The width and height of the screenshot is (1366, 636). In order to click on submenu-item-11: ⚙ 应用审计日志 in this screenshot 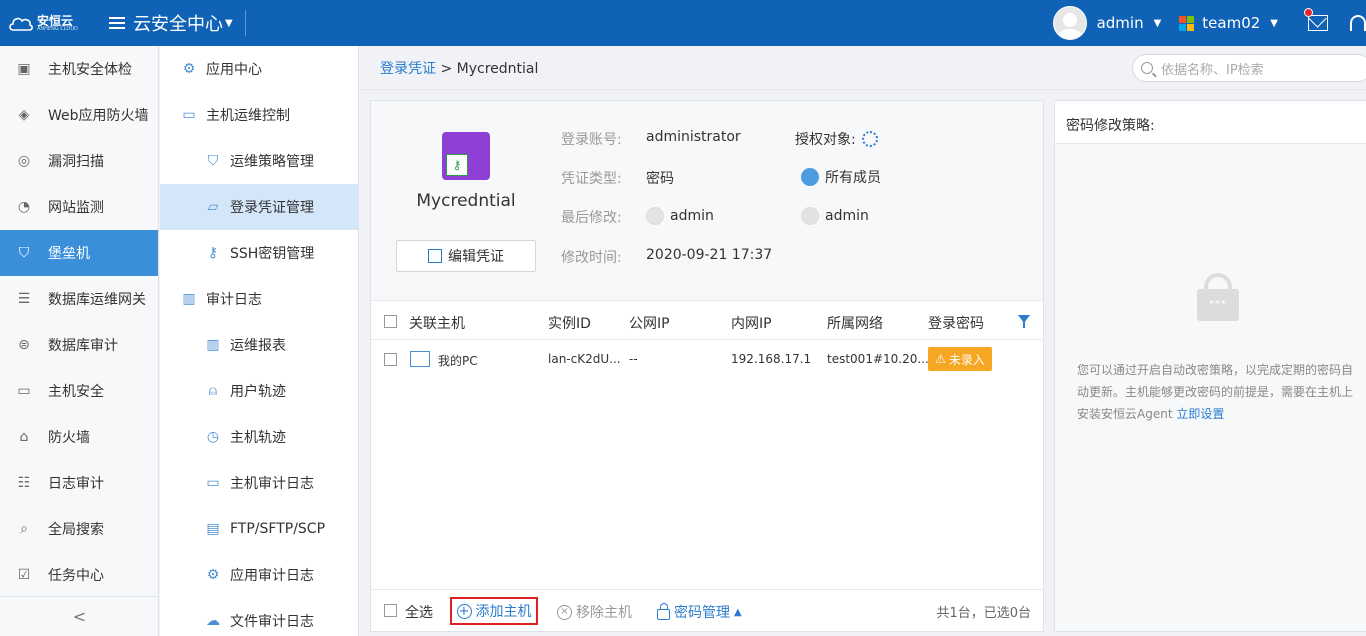, I will do `click(259, 575)`.